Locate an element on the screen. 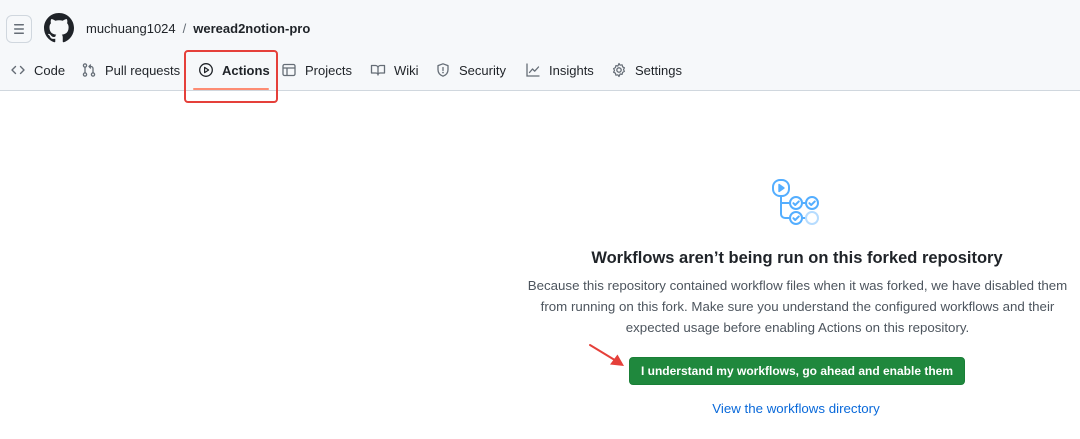 This screenshot has width=1080, height=439. annotation-arrow-icon is located at coordinates (606, 355).